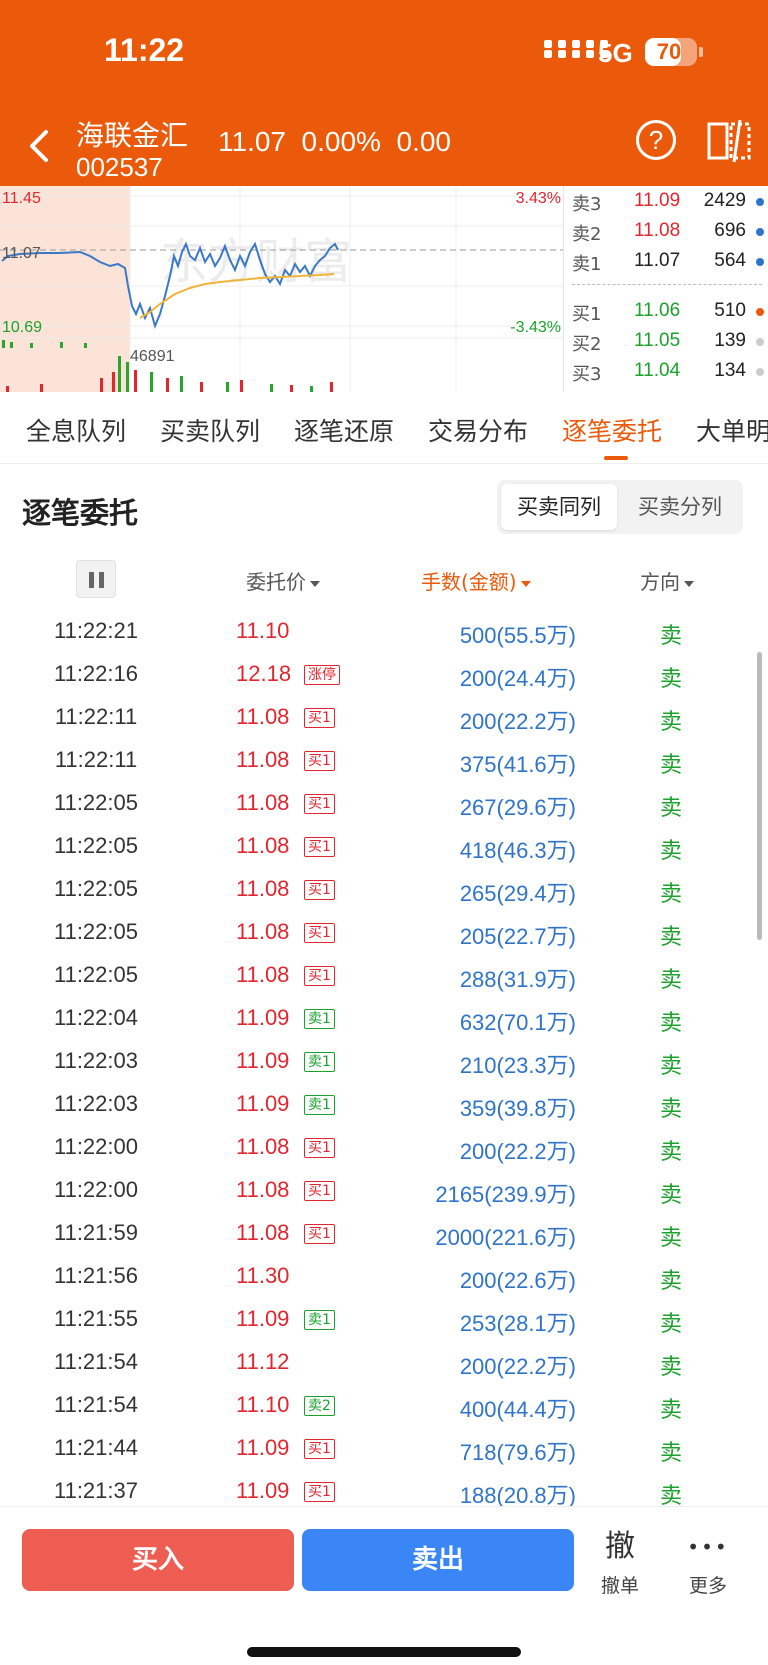 The height and width of the screenshot is (1665, 768). I want to click on scrollbar, so click(759, 796).